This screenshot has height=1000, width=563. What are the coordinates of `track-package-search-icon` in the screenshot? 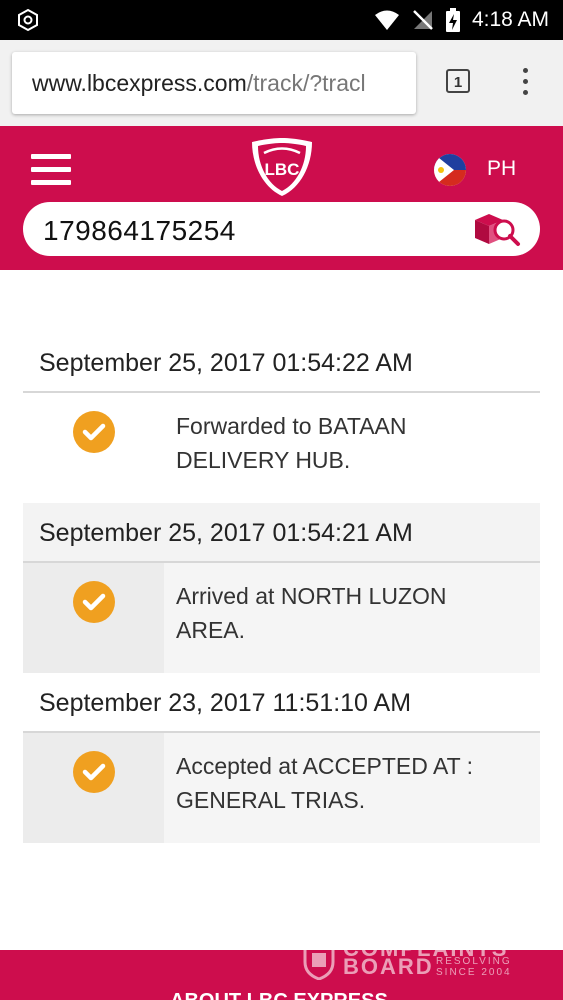 It's located at (497, 229).